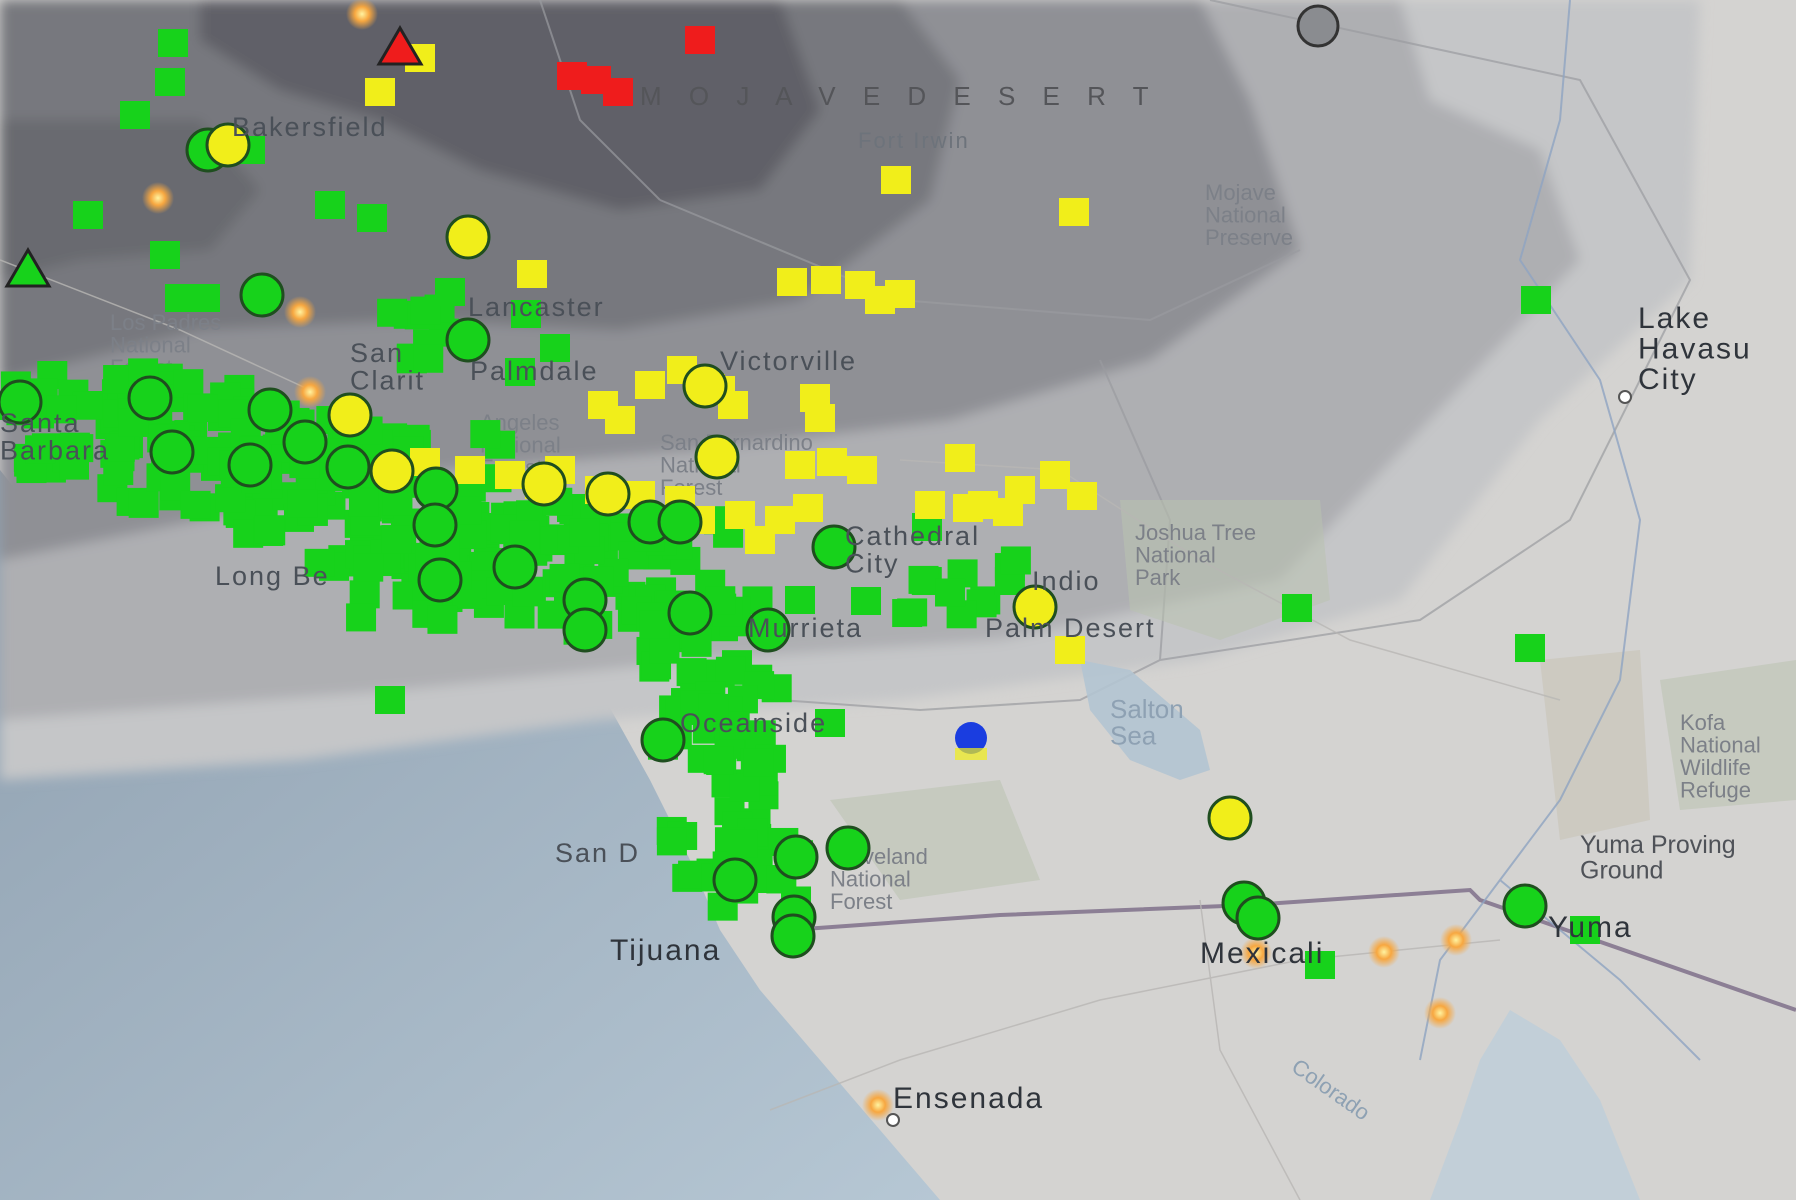 The image size is (1796, 1200). I want to click on no-data-monitor, so click(1318, 26).